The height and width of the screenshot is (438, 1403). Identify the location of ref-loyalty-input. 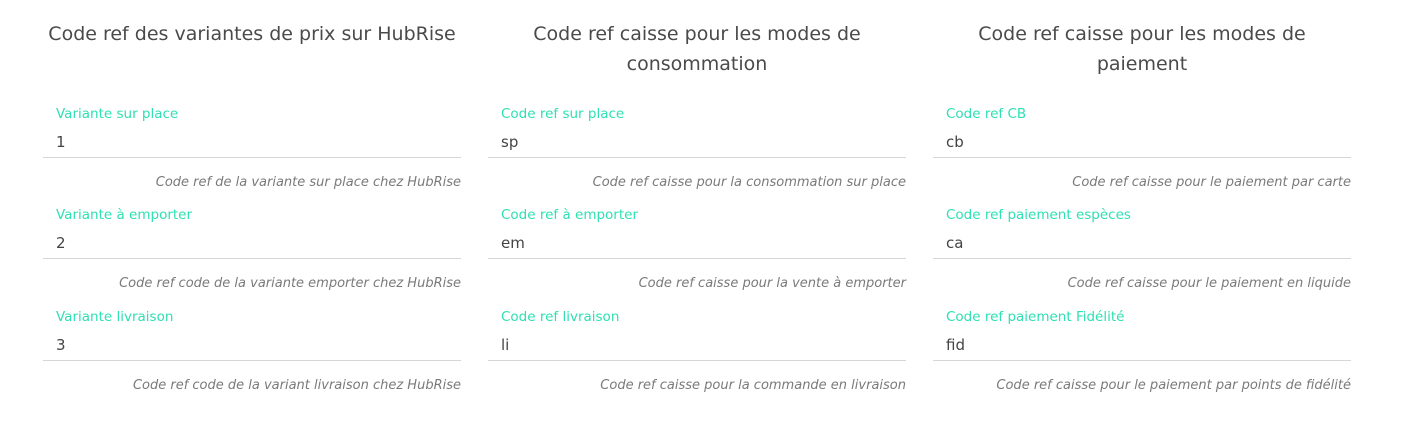
(1142, 345).